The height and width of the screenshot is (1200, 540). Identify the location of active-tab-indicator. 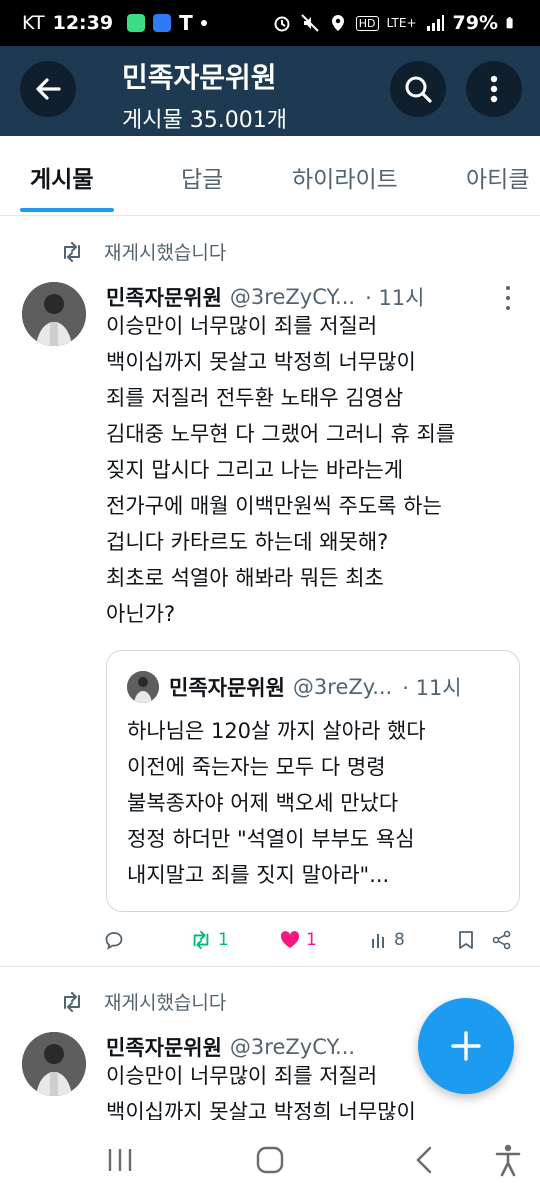
(67, 210).